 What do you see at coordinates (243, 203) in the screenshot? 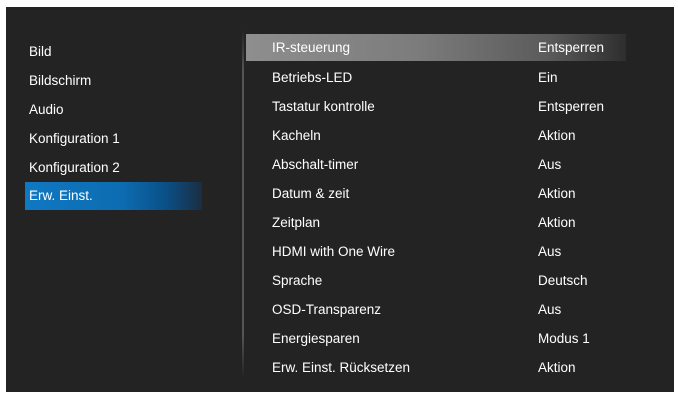
I see `menu-divider` at bounding box center [243, 203].